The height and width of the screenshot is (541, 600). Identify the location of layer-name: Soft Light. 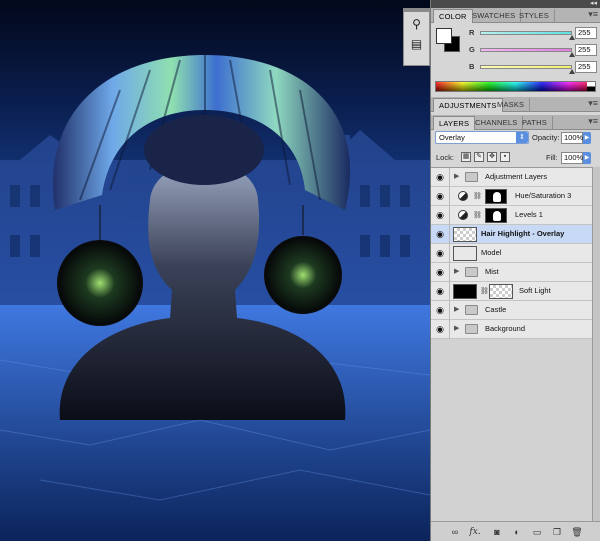
(535, 290).